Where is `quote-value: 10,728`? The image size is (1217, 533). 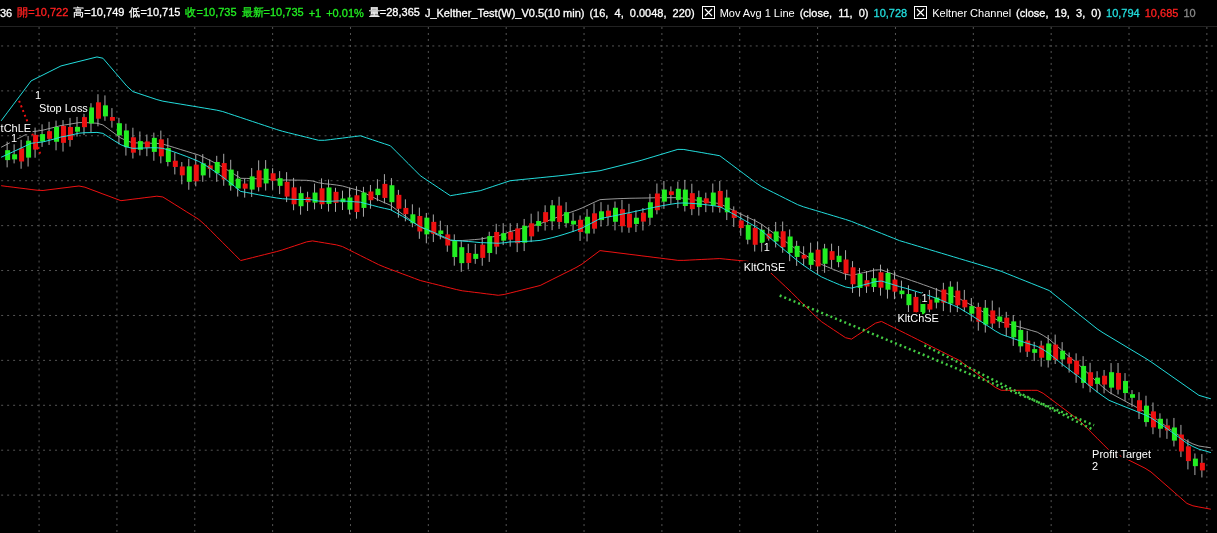
quote-value: 10,728 is located at coordinates (890, 12).